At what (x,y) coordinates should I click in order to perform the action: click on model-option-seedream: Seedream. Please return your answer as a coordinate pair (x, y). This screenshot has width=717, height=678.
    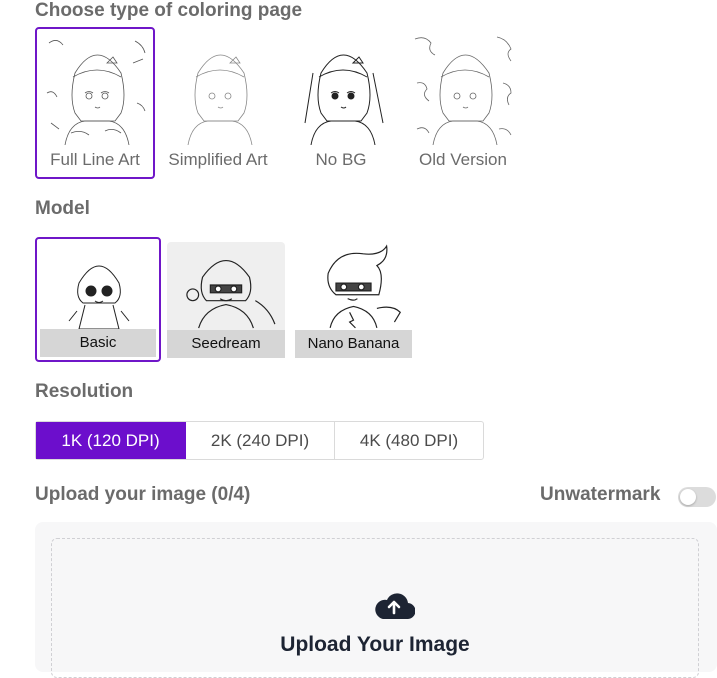
    Looking at the image, I should click on (226, 300).